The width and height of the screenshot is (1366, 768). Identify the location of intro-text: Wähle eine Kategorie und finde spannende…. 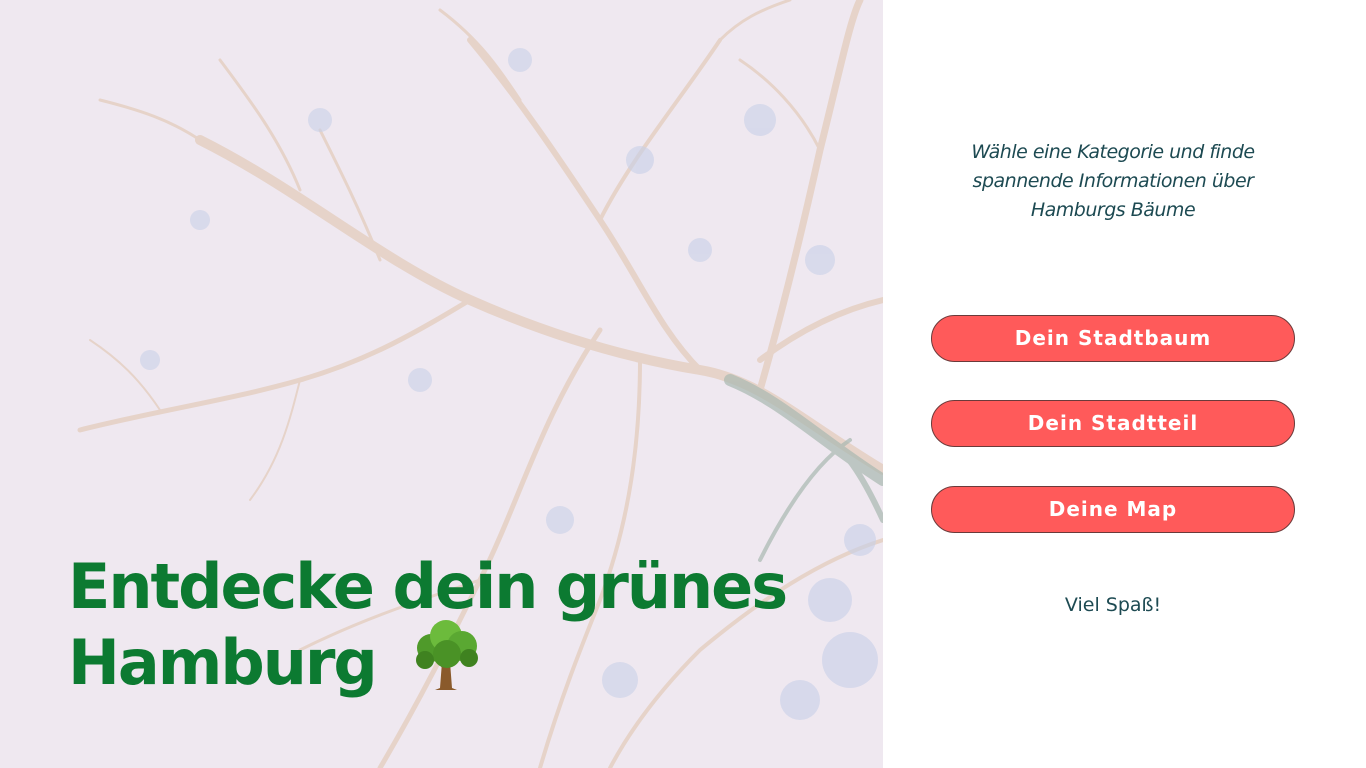
(1113, 181).